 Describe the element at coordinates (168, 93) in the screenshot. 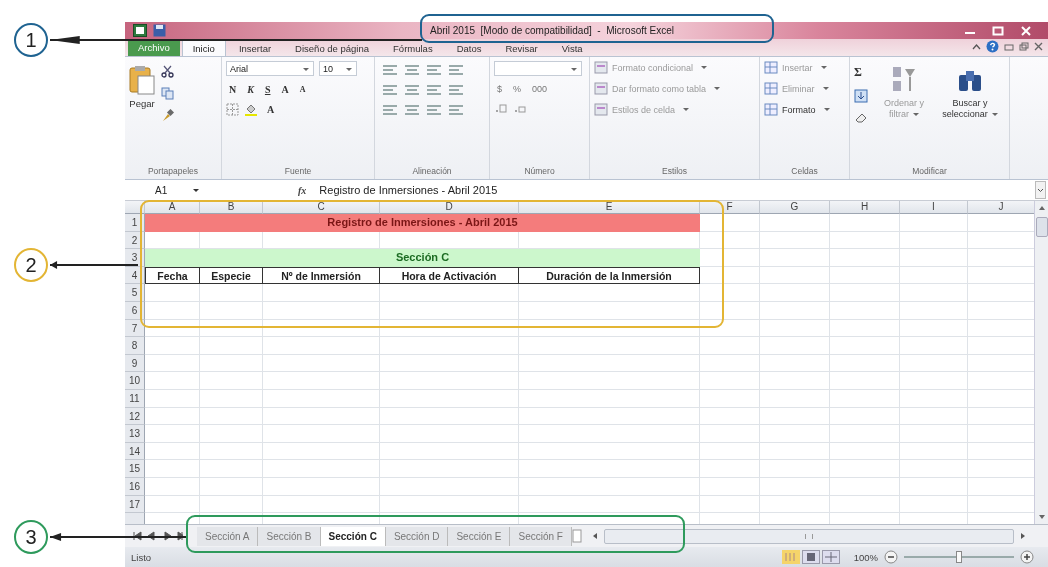

I see `copy-icon` at that location.